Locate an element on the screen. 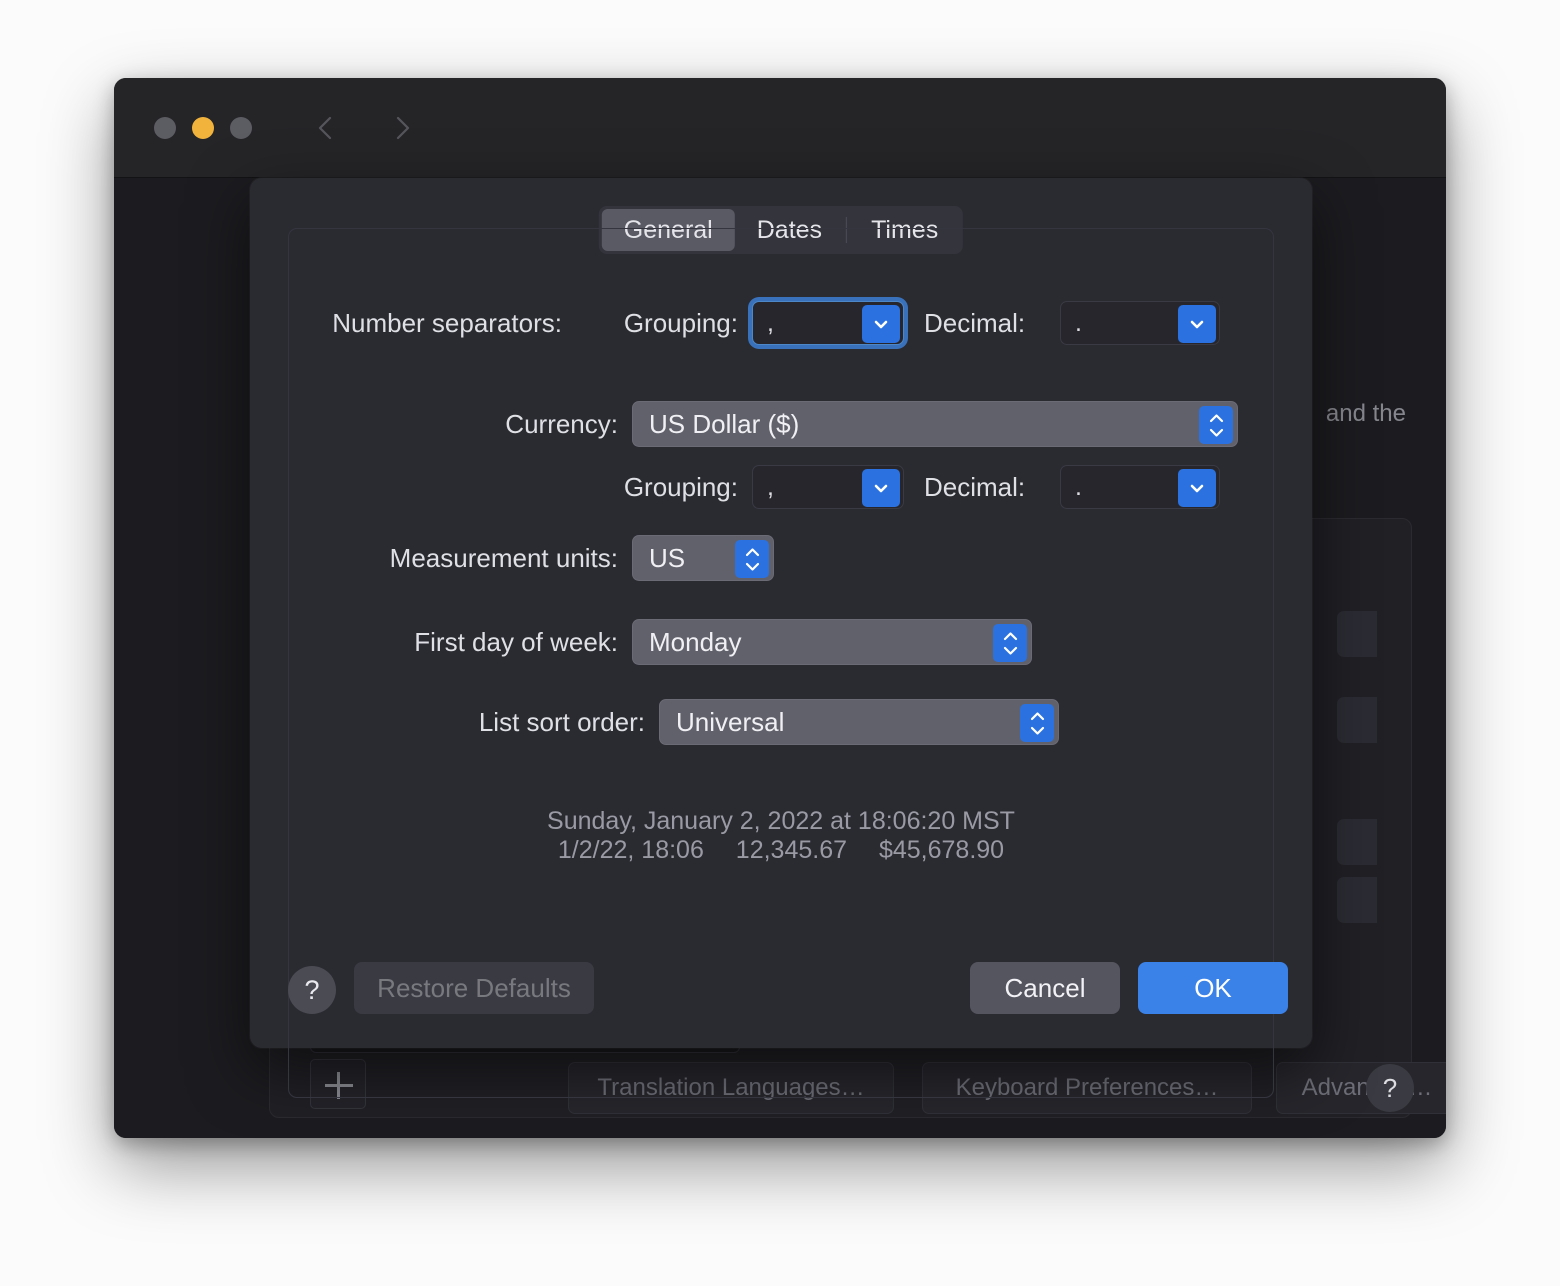 The image size is (1560, 1286). row-first-day-of-week: First day of week: Monday is located at coordinates (781, 642).